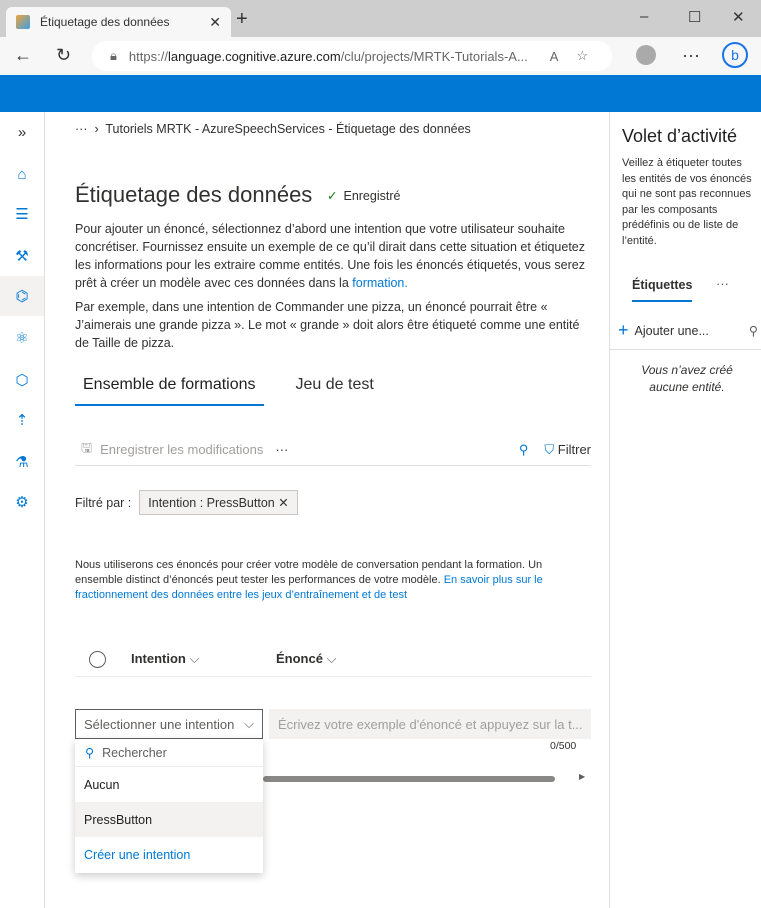  What do you see at coordinates (680, 136) in the screenshot?
I see `activity-title: Volet d’activité` at bounding box center [680, 136].